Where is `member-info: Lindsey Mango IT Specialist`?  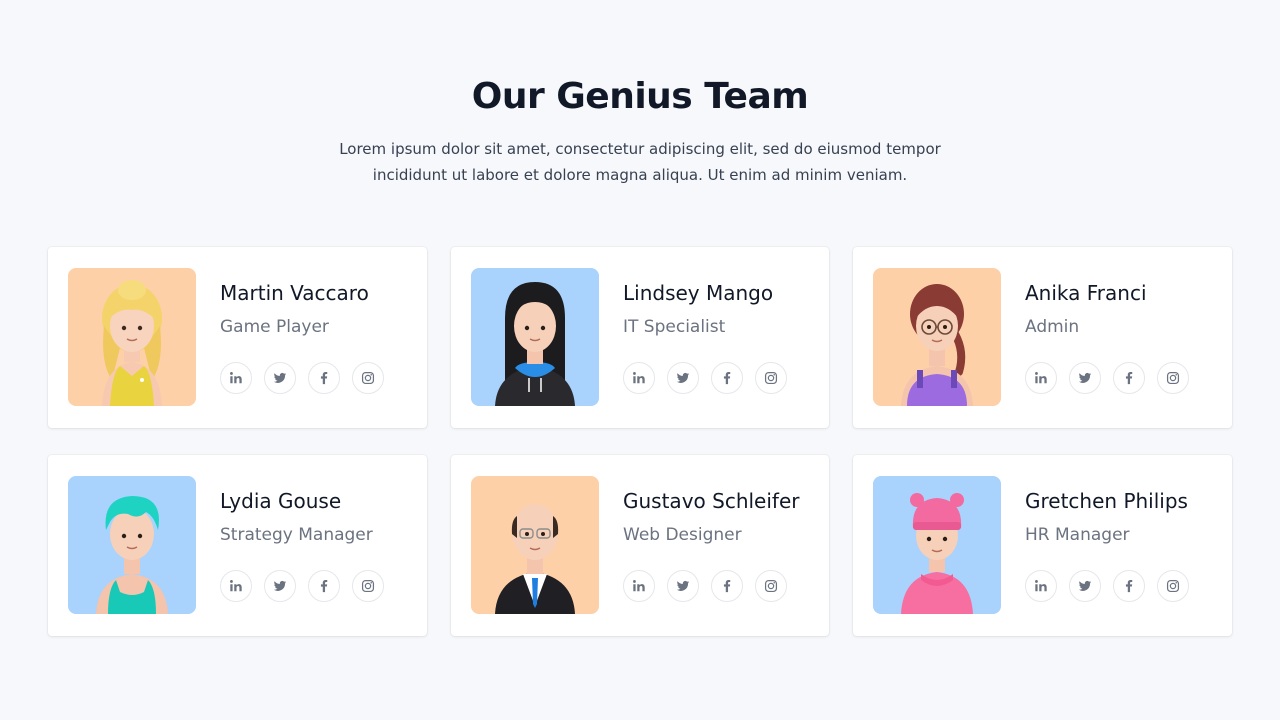
member-info: Lindsey Mango IT Specialist is located at coordinates (721, 337).